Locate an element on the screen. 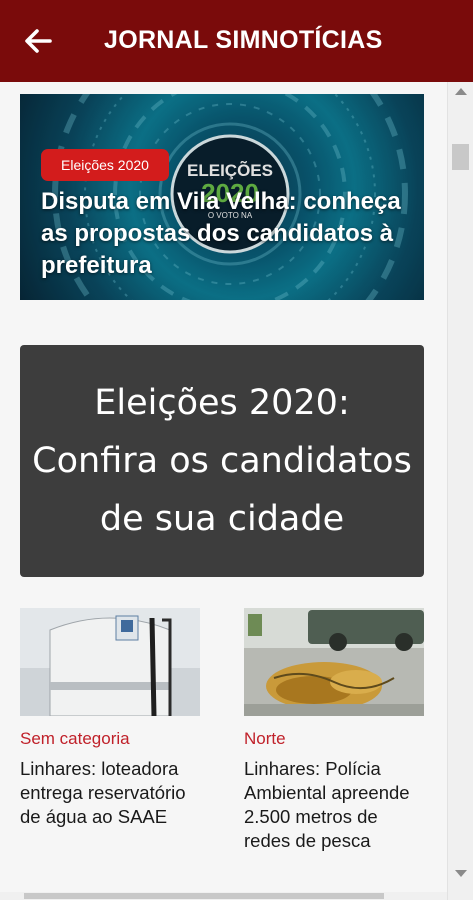 This screenshot has width=473, height=900. scroll-thumb is located at coordinates (460, 157).